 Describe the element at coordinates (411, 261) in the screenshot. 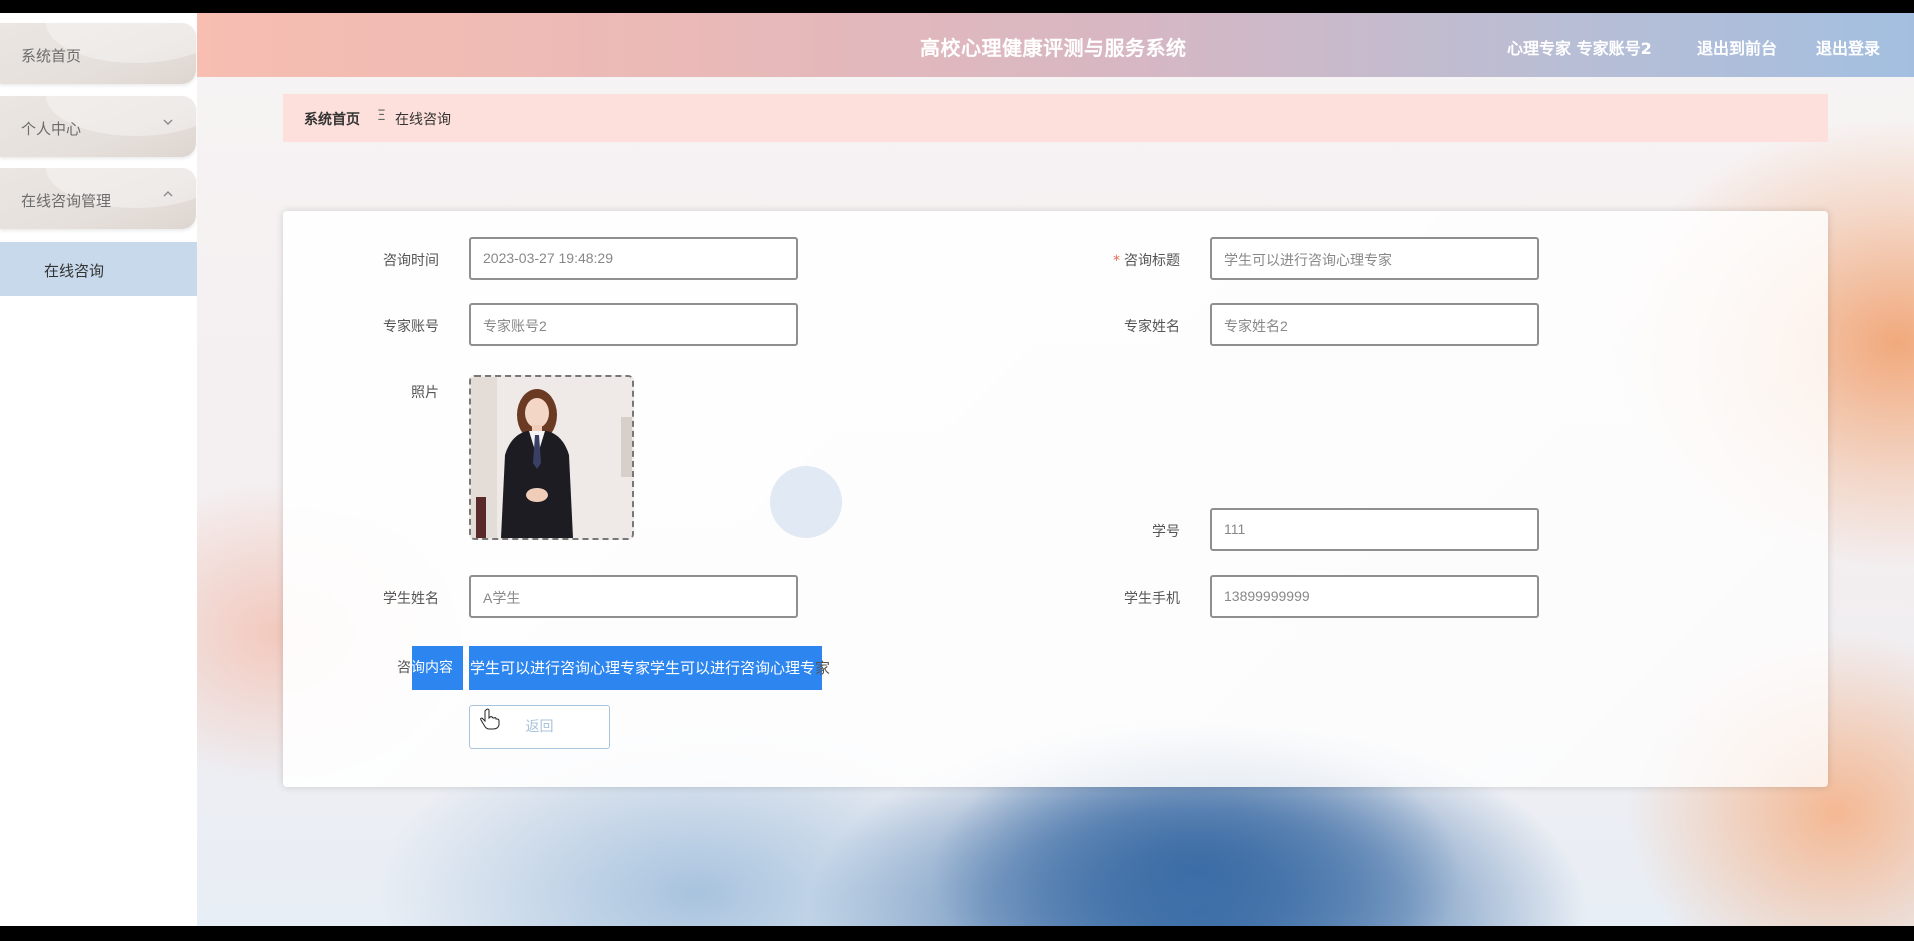

I see `consult-time-label: 咨询时间` at that location.